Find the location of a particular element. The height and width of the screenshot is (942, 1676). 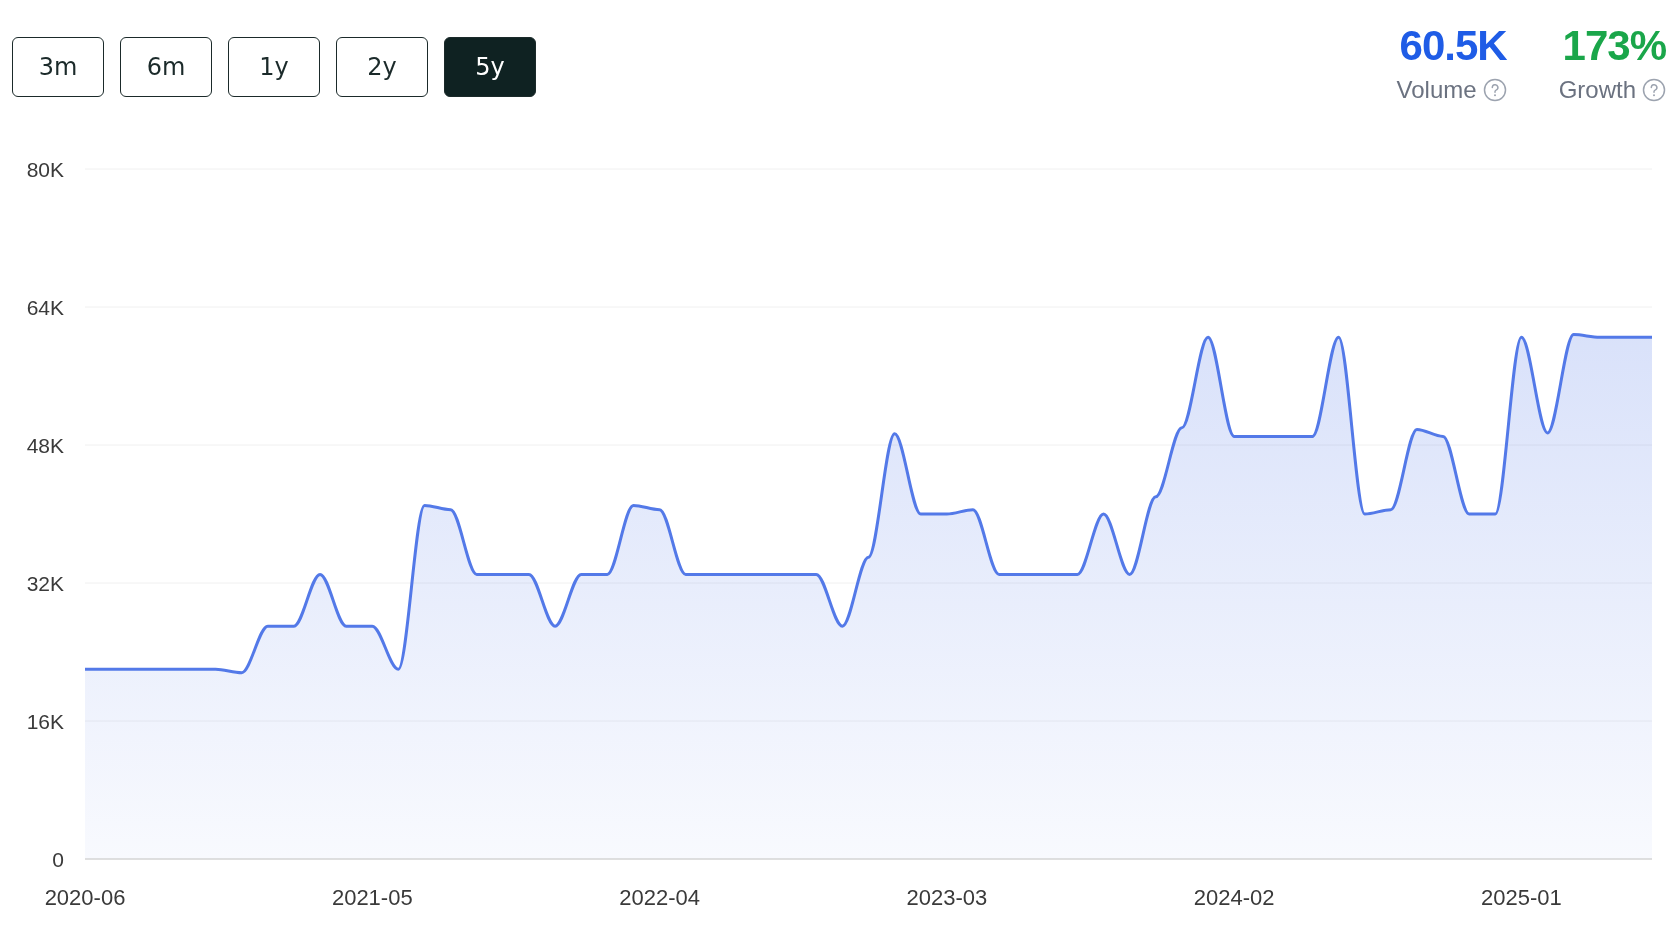

range-button: 1y is located at coordinates (274, 67).